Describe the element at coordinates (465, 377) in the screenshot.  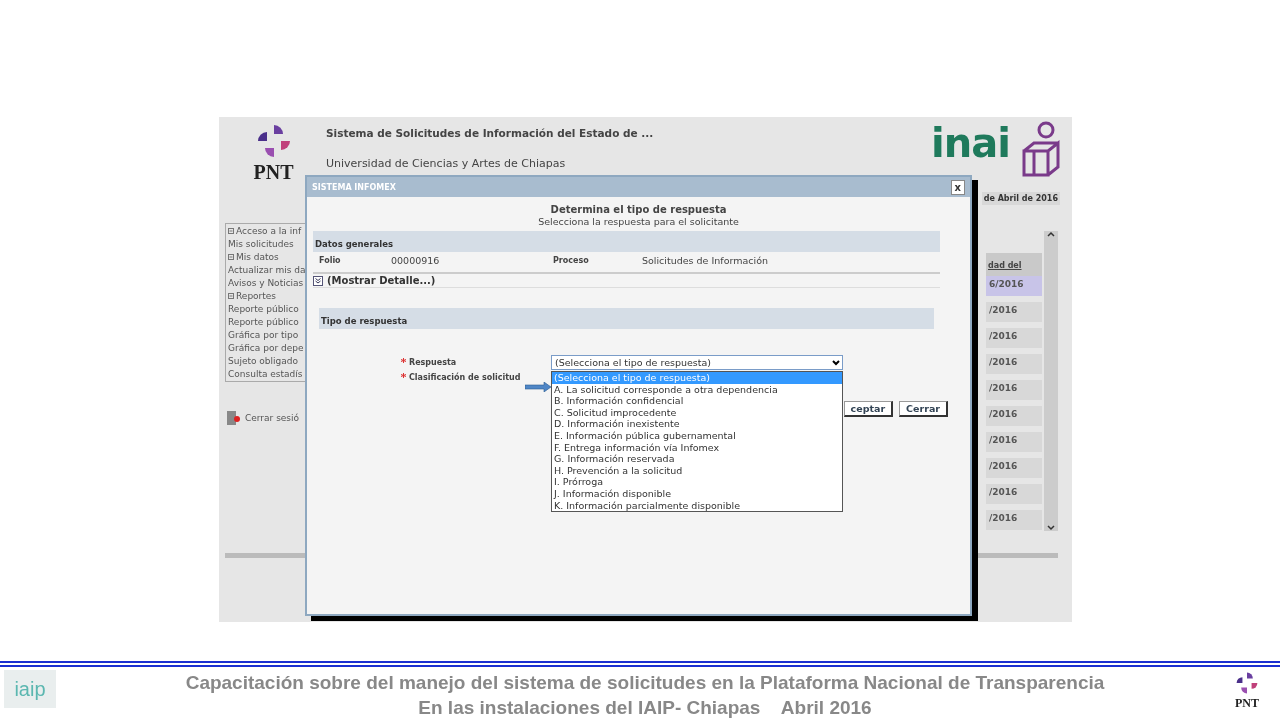
I see `field-label: Clasificación de solicitud` at that location.